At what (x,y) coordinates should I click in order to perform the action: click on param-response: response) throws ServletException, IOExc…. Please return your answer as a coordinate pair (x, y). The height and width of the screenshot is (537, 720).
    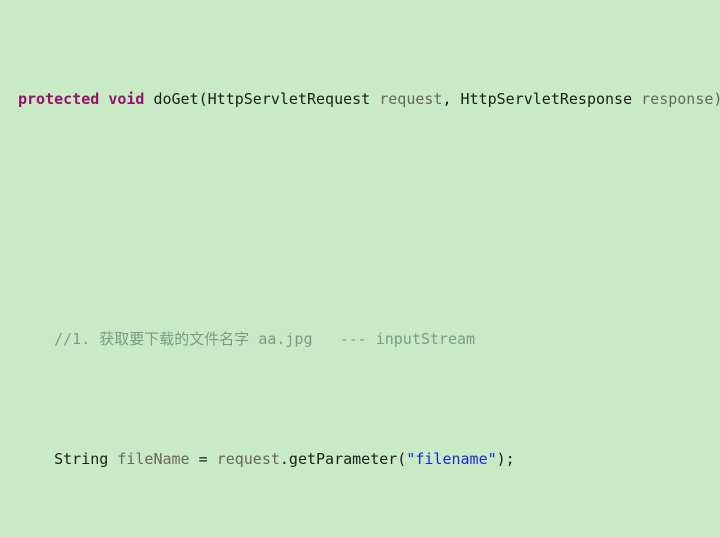
    Looking at the image, I should click on (680, 99).